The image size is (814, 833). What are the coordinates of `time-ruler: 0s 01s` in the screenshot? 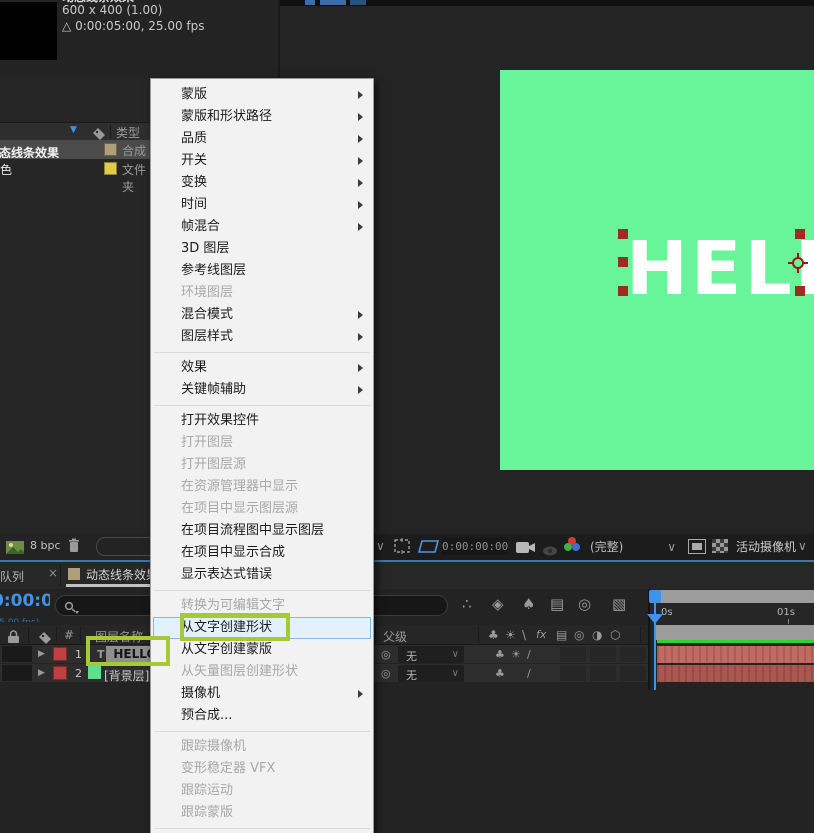 It's located at (732, 614).